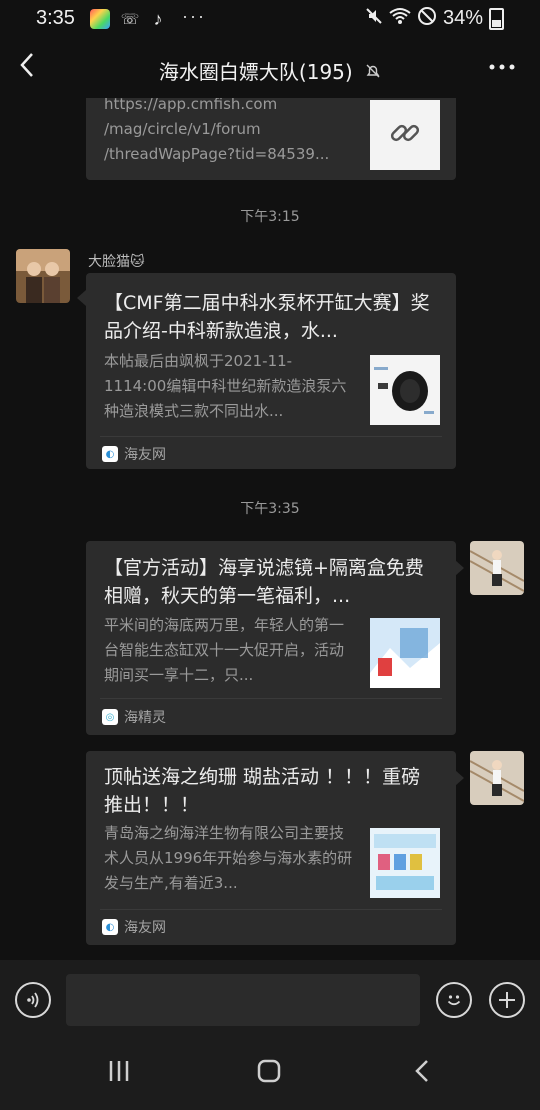  Describe the element at coordinates (182, 129) in the screenshot. I see `link-line: /mag/circle/v1/forum` at that location.